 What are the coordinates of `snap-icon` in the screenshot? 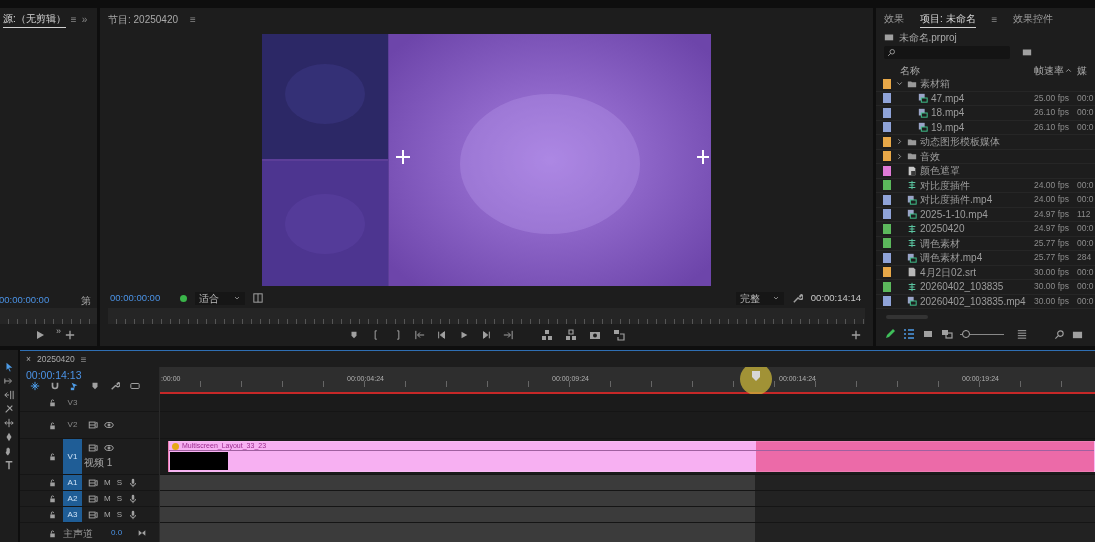 It's located at (55, 386).